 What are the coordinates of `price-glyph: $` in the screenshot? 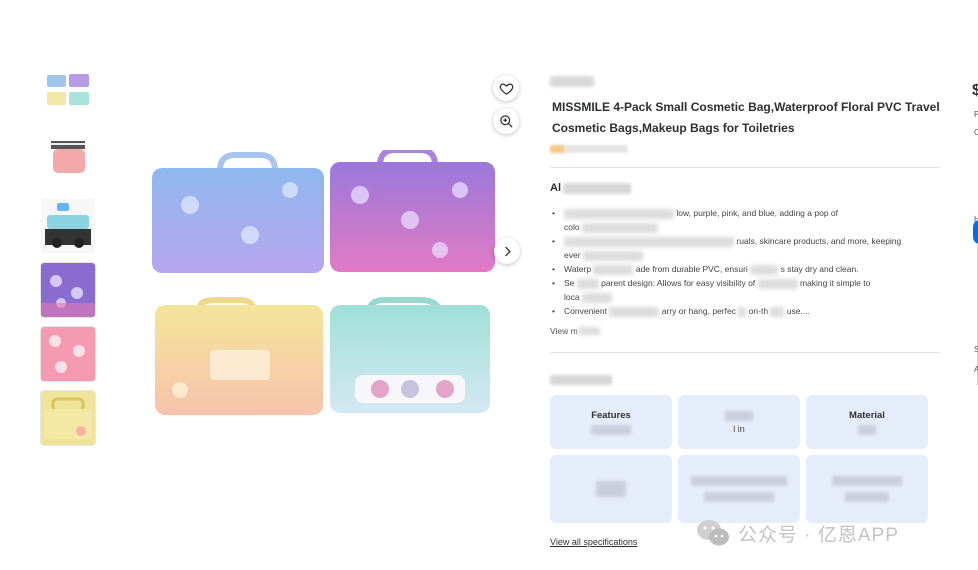 It's located at (975, 90).